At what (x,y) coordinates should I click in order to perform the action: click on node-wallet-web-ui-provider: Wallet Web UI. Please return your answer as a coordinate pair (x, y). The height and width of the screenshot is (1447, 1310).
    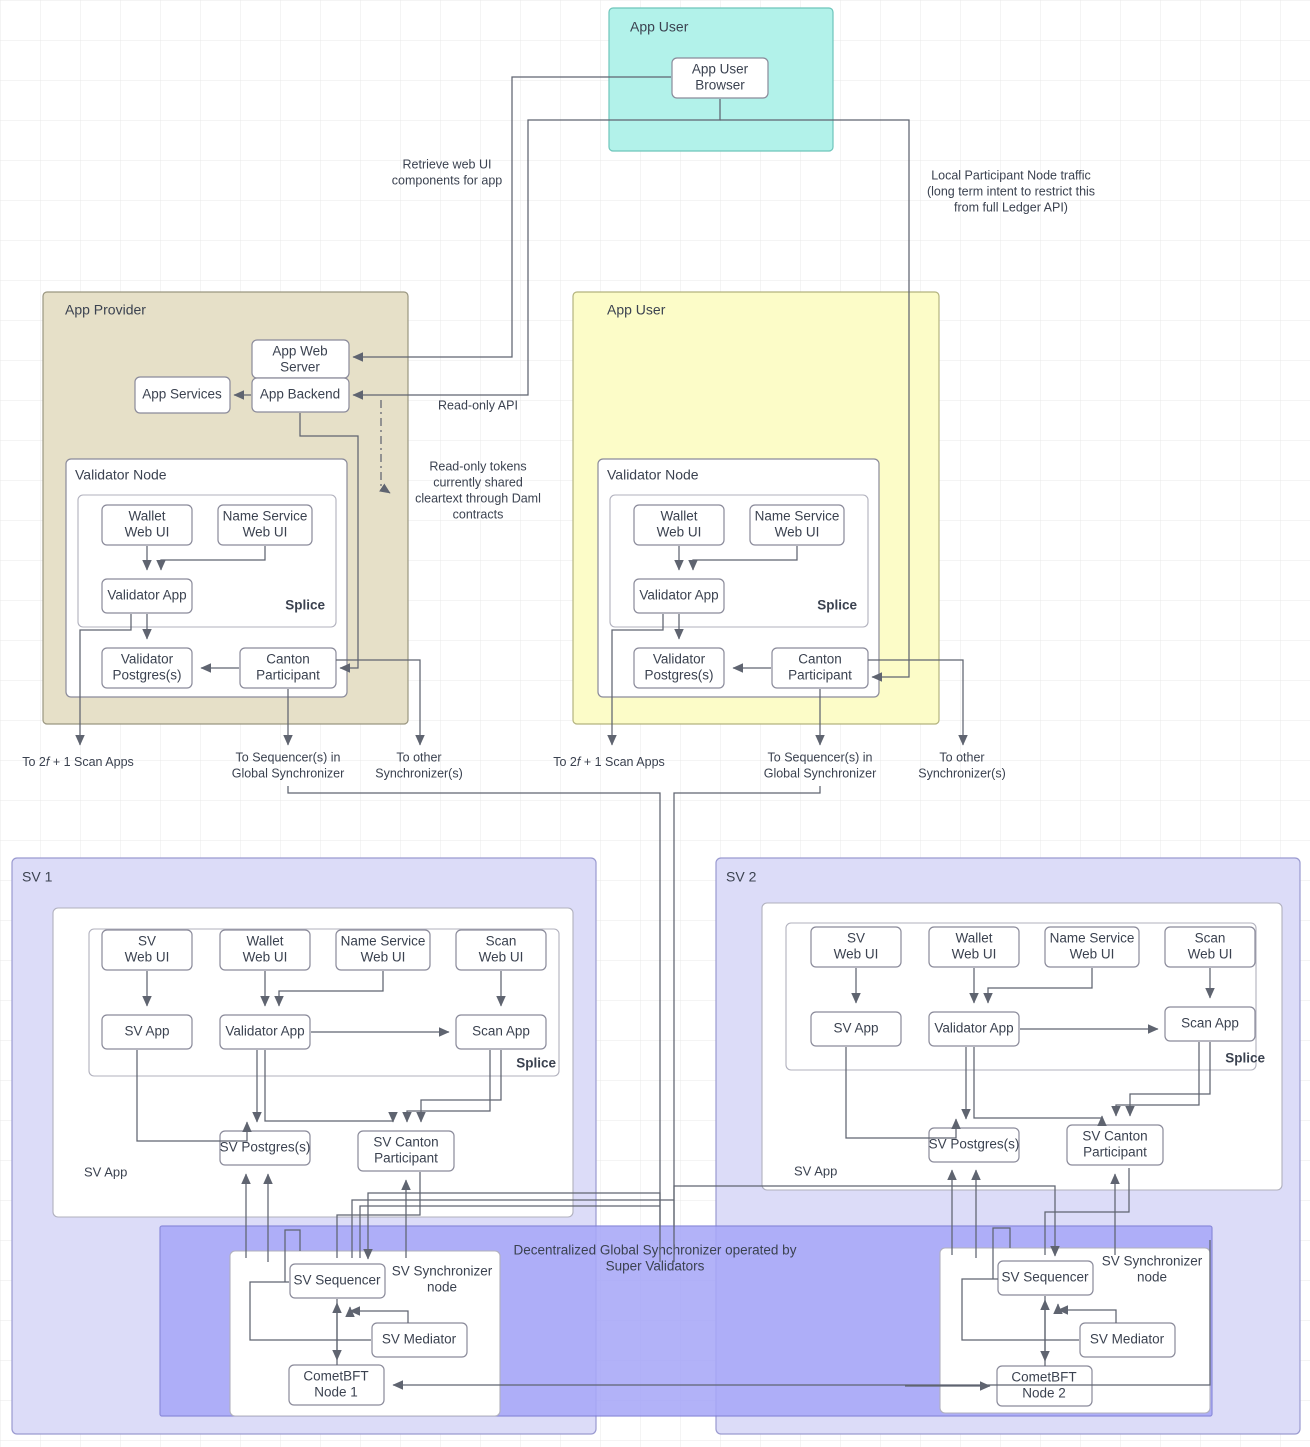
    Looking at the image, I should click on (147, 525).